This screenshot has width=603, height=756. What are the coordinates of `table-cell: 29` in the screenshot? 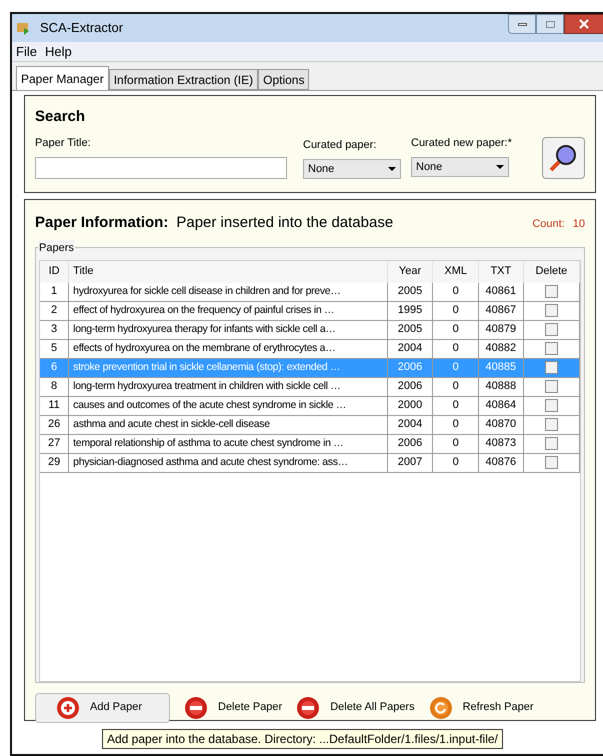 It's located at (55, 463).